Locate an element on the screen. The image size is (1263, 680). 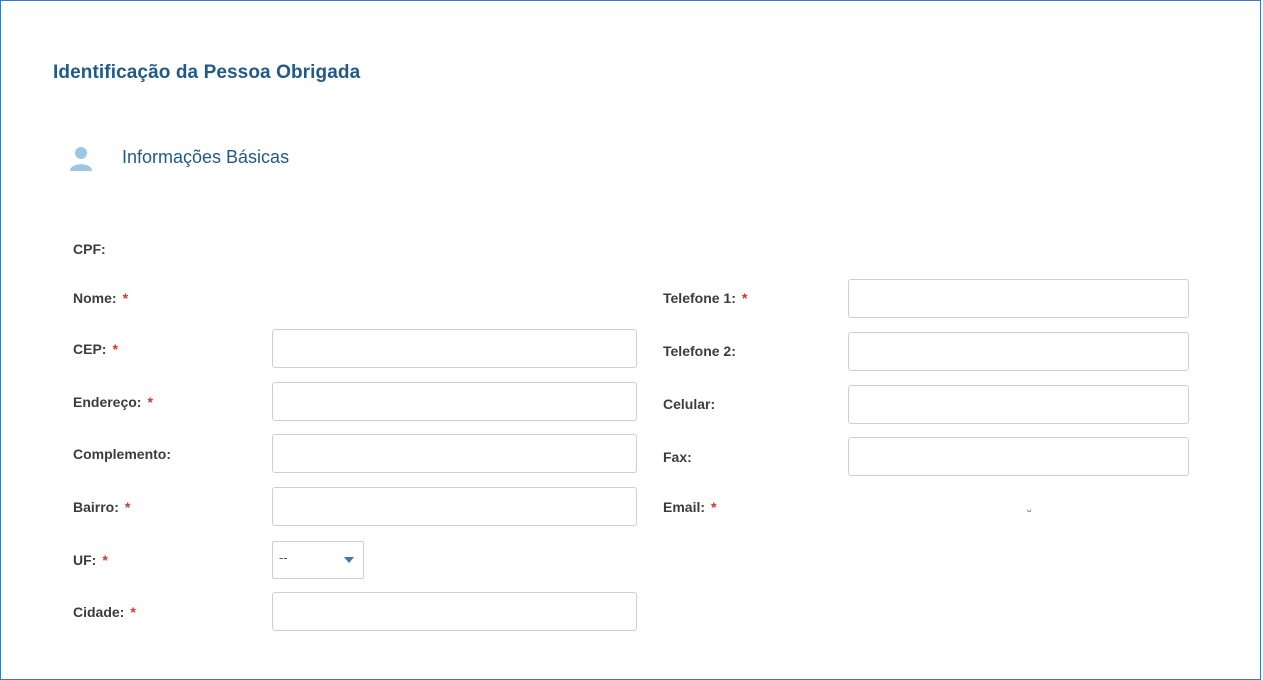
complemento-label-text: Complemento: is located at coordinates (122, 454).